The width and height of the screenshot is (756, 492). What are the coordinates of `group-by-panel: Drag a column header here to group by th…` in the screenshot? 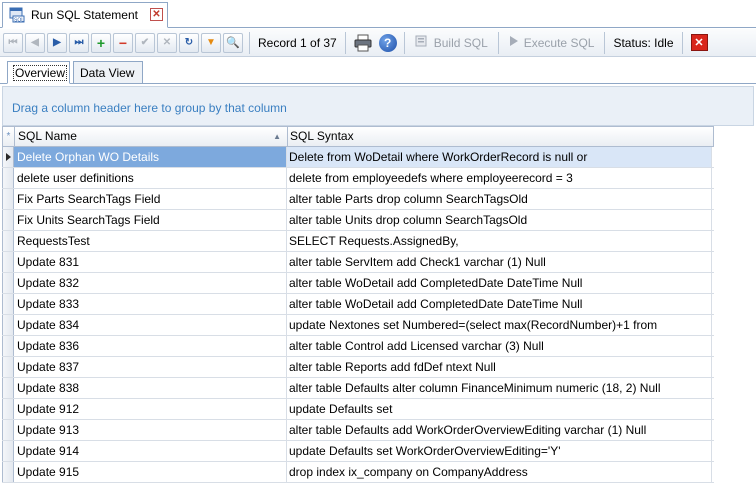 It's located at (378, 106).